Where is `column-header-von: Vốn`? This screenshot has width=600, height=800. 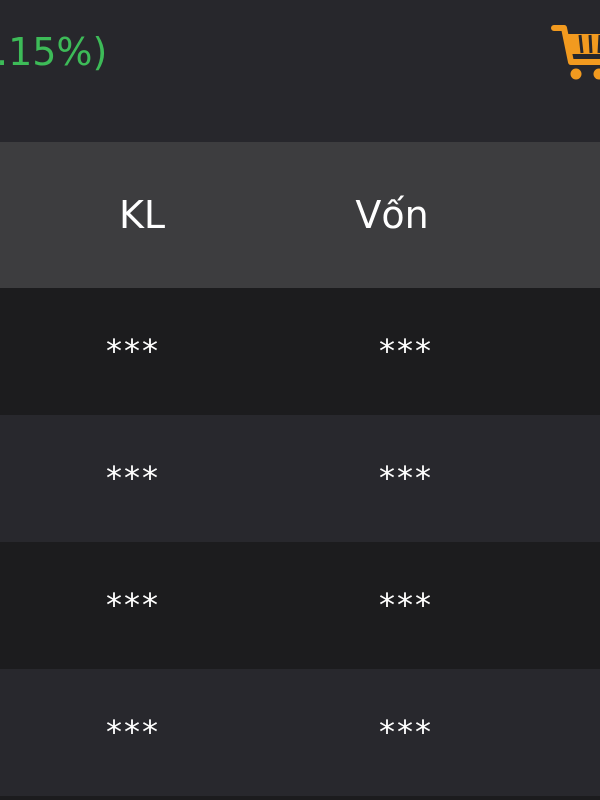 column-header-von: Vốn is located at coordinates (392, 215).